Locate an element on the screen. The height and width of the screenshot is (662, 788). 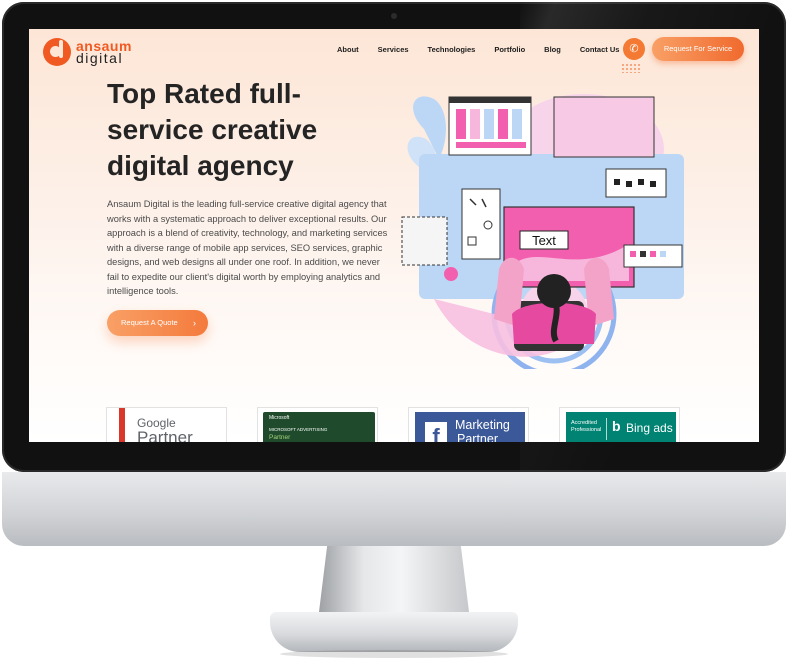
nav-item-blog: Blog is located at coordinates (552, 49).